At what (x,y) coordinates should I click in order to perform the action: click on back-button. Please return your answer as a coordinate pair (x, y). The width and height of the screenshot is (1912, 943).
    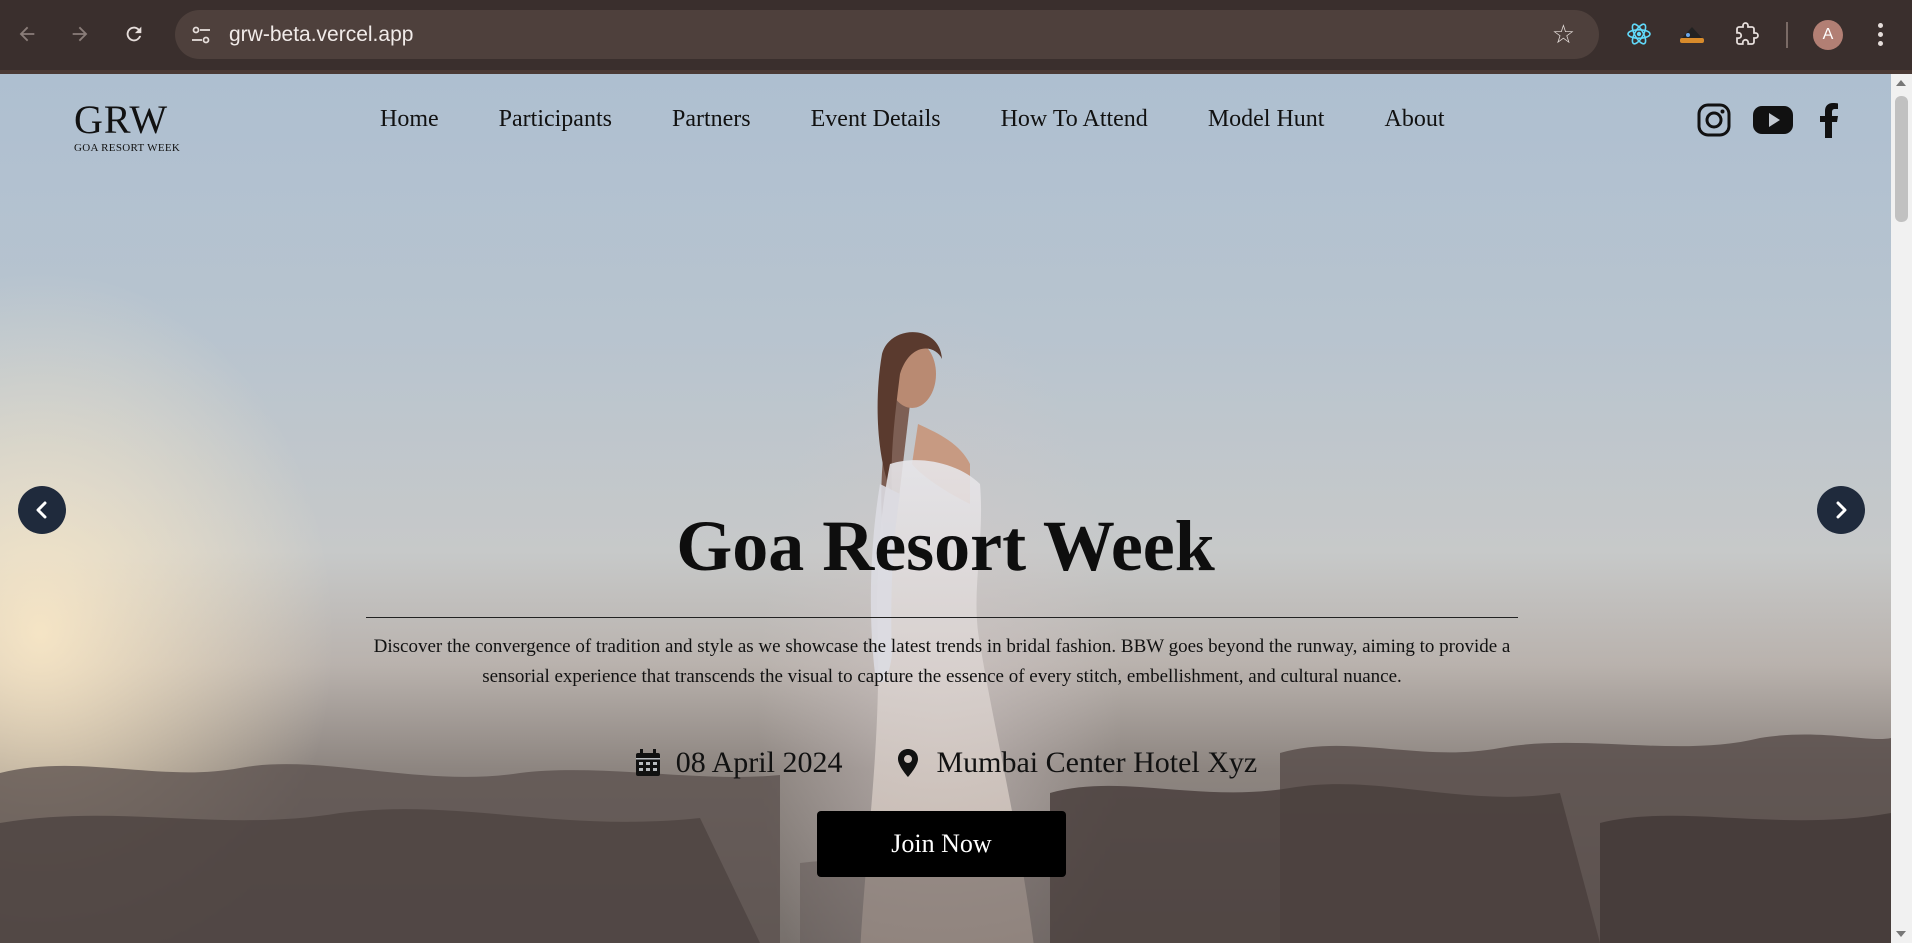
    Looking at the image, I should click on (27, 34).